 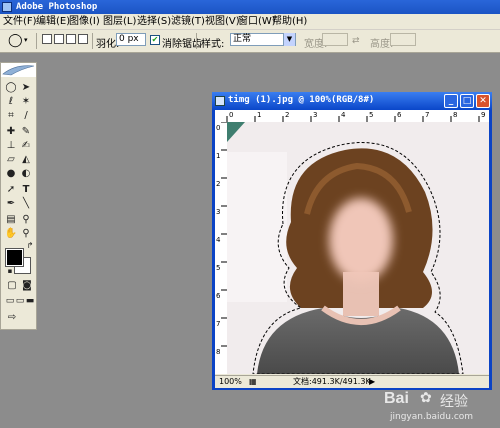 I want to click on healing-brush-tool-icon: ✚, so click(x=11, y=131).